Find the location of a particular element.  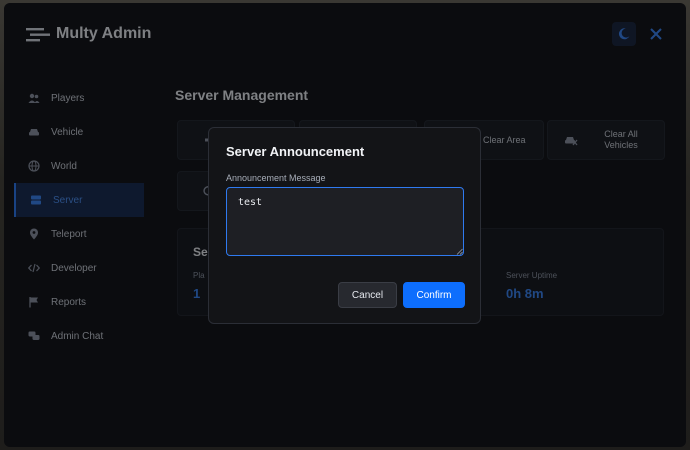

dialog-title: Server Announcement is located at coordinates (295, 151).